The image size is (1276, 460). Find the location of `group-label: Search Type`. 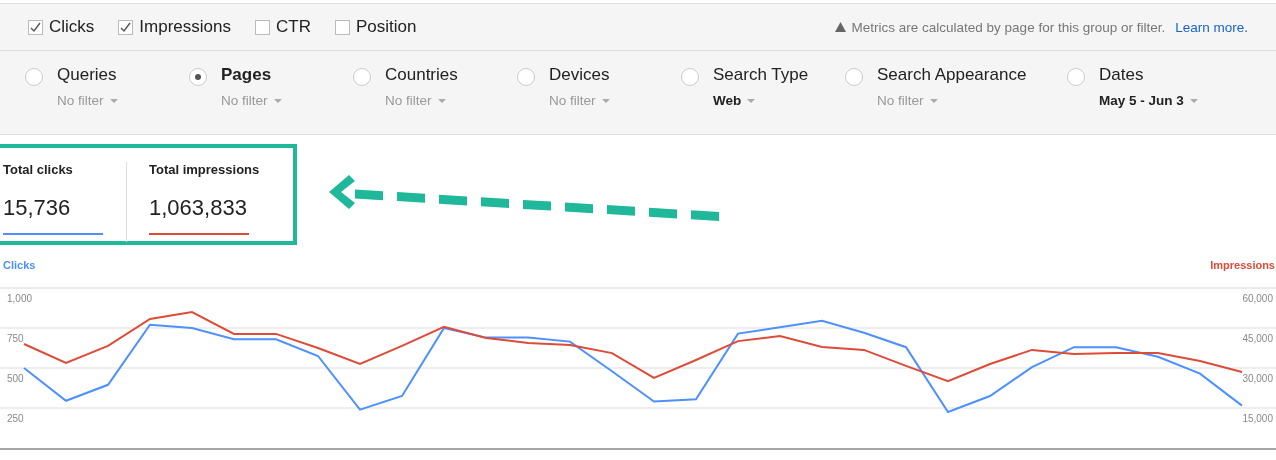

group-label: Search Type is located at coordinates (761, 75).